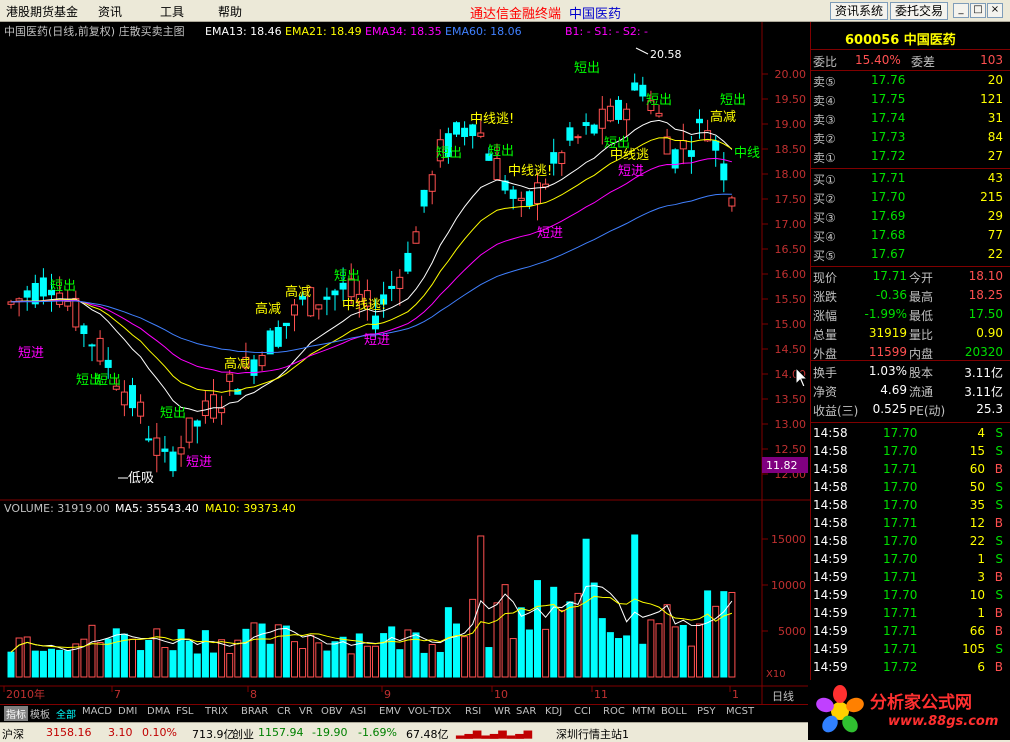  What do you see at coordinates (127, 711) in the screenshot?
I see `tab-dmi: DMI` at bounding box center [127, 711].